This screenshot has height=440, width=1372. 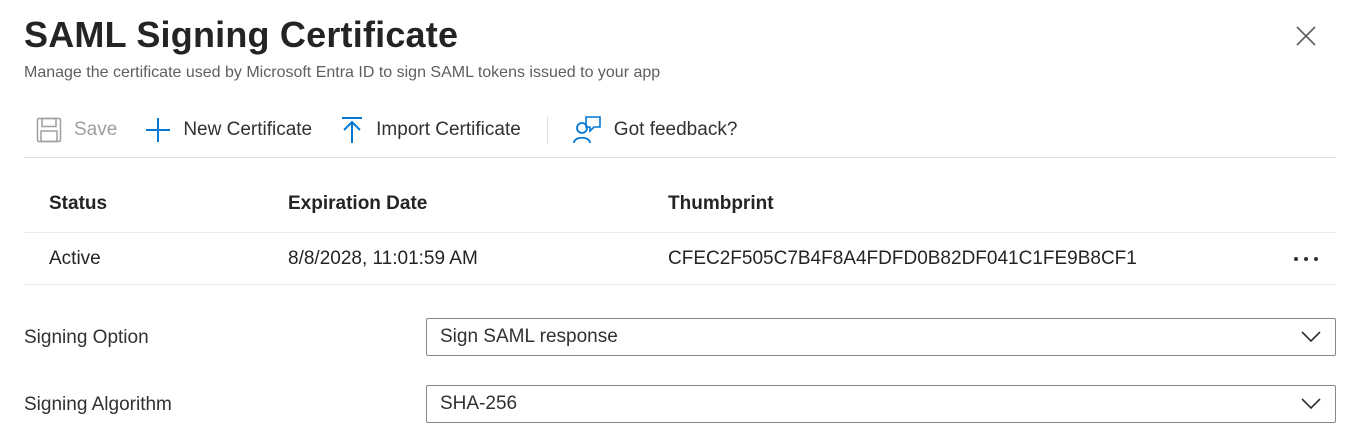 I want to click on signing-algorithm-value: SHA-256, so click(x=479, y=403).